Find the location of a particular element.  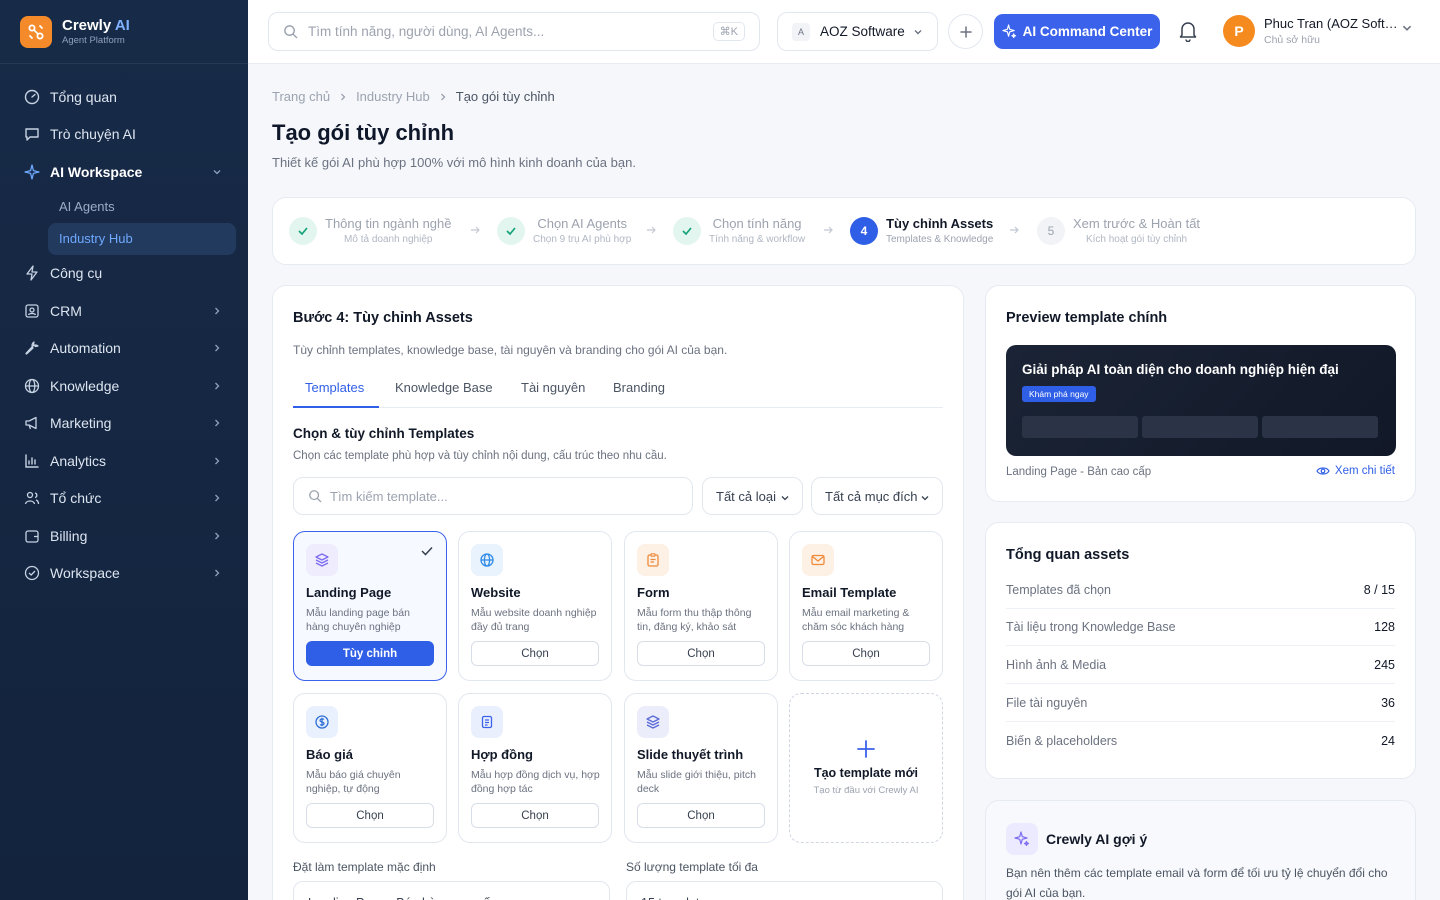

sidebar-item-analytics: Analytics is located at coordinates (124, 461).